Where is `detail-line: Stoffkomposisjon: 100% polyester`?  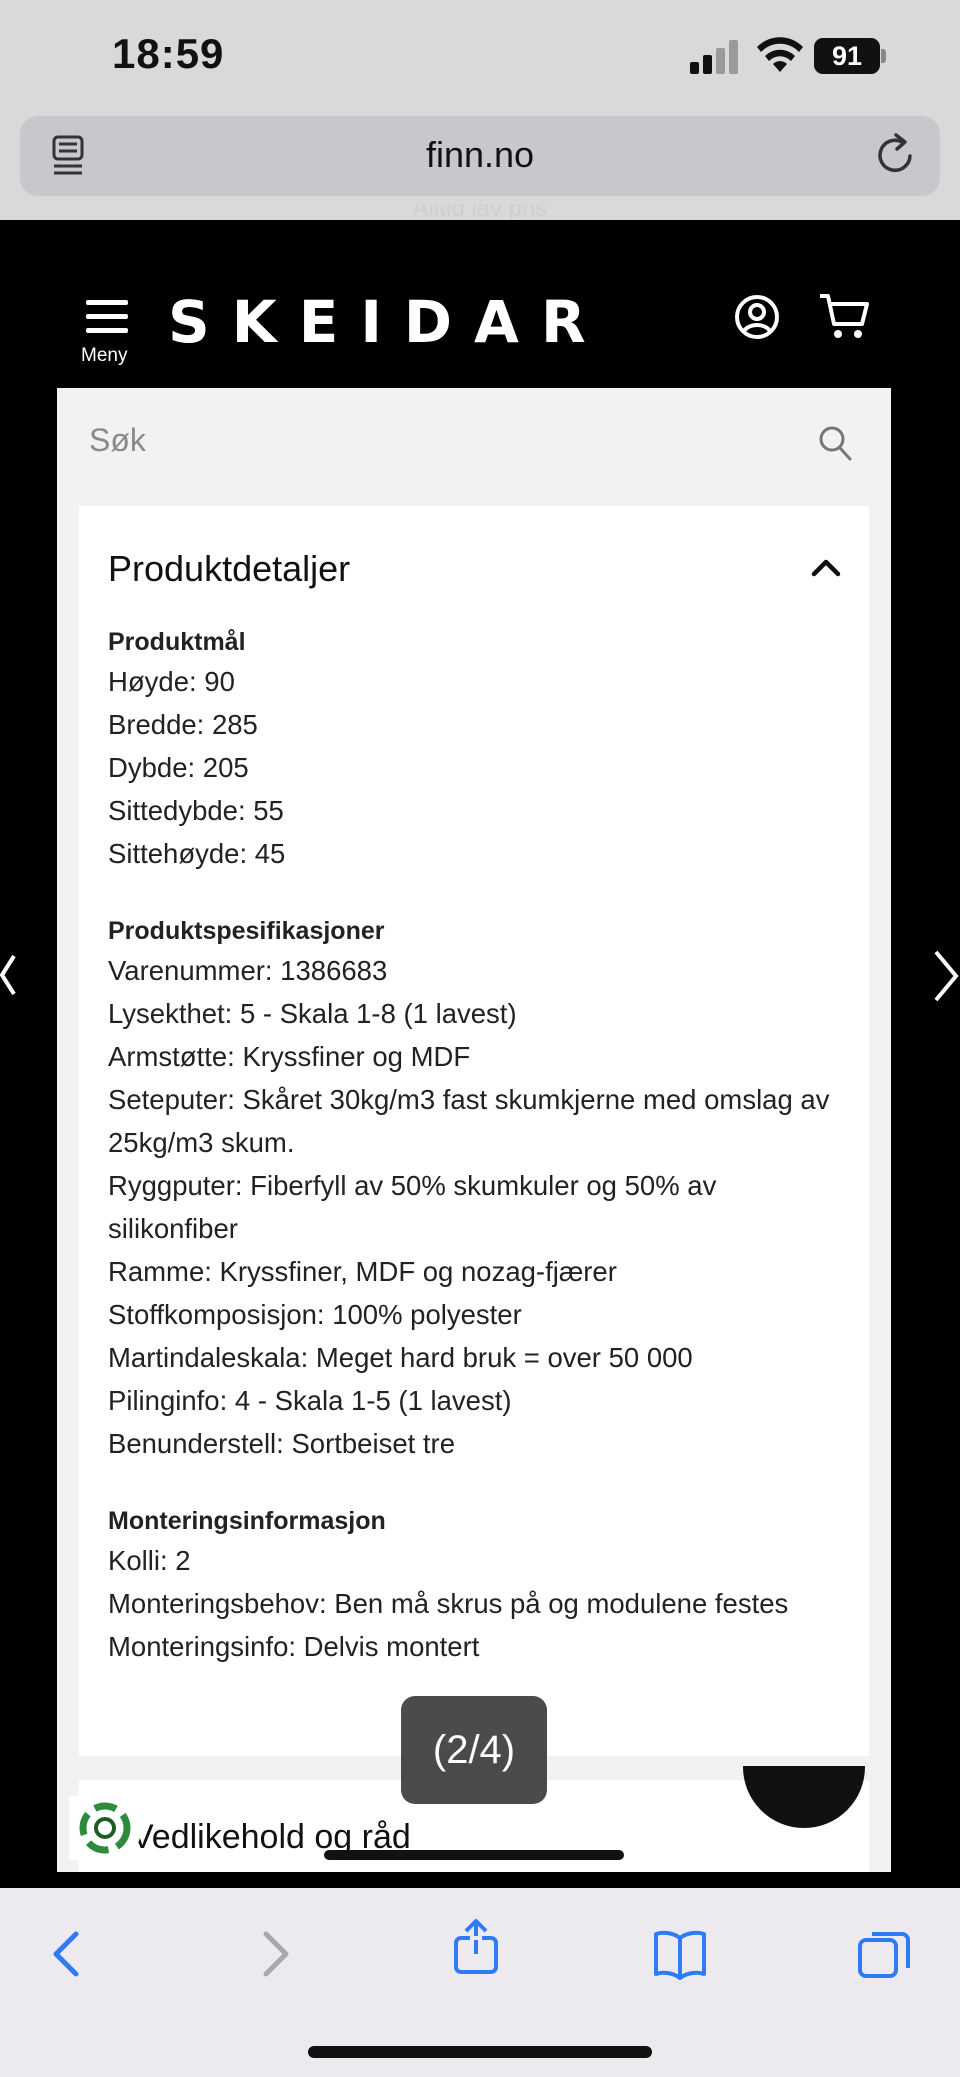 detail-line: Stoffkomposisjon: 100% polyester is located at coordinates (315, 1314).